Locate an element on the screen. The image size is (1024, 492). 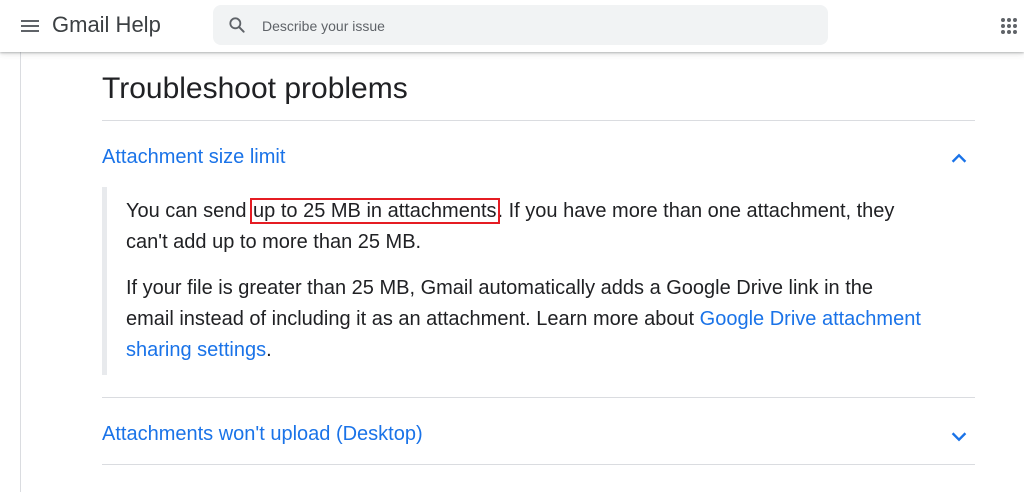
google-apps-button is located at coordinates (1009, 26).